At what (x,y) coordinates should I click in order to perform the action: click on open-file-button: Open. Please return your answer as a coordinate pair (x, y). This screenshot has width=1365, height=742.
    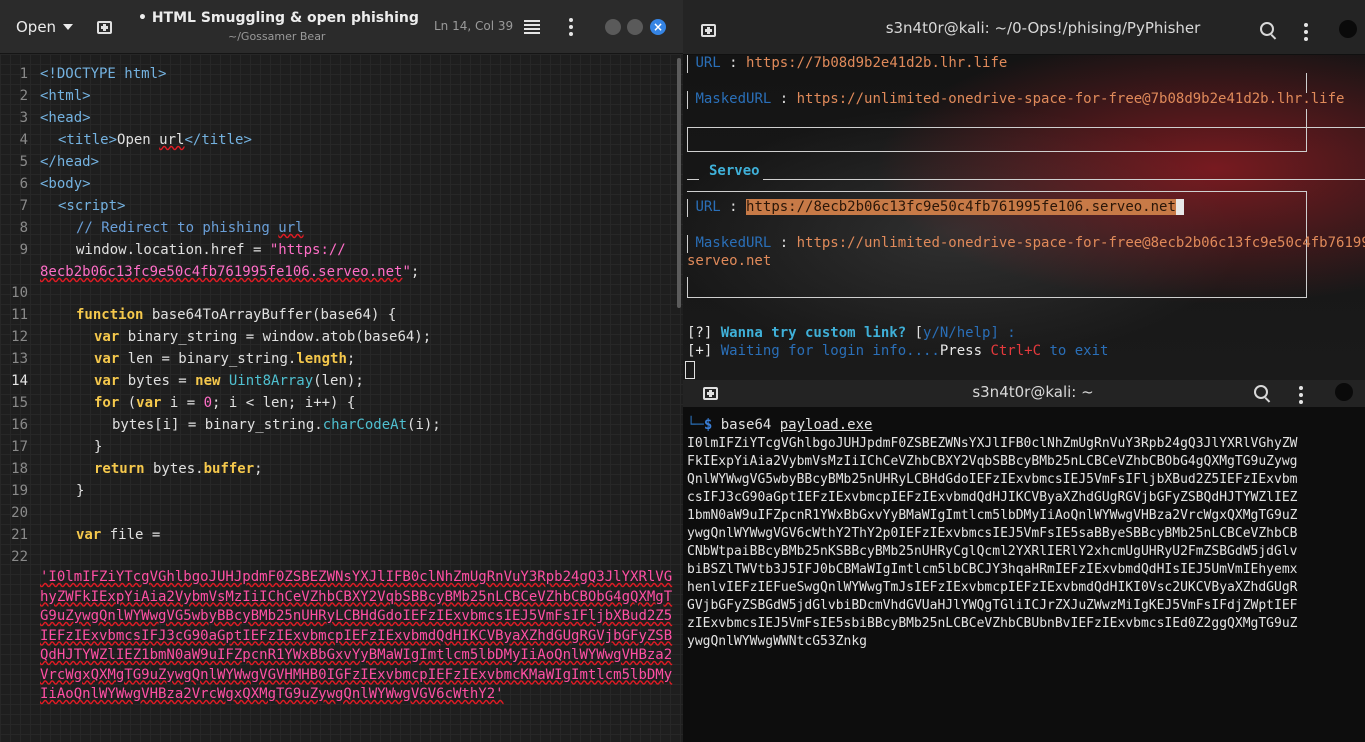
    Looking at the image, I should click on (44, 27).